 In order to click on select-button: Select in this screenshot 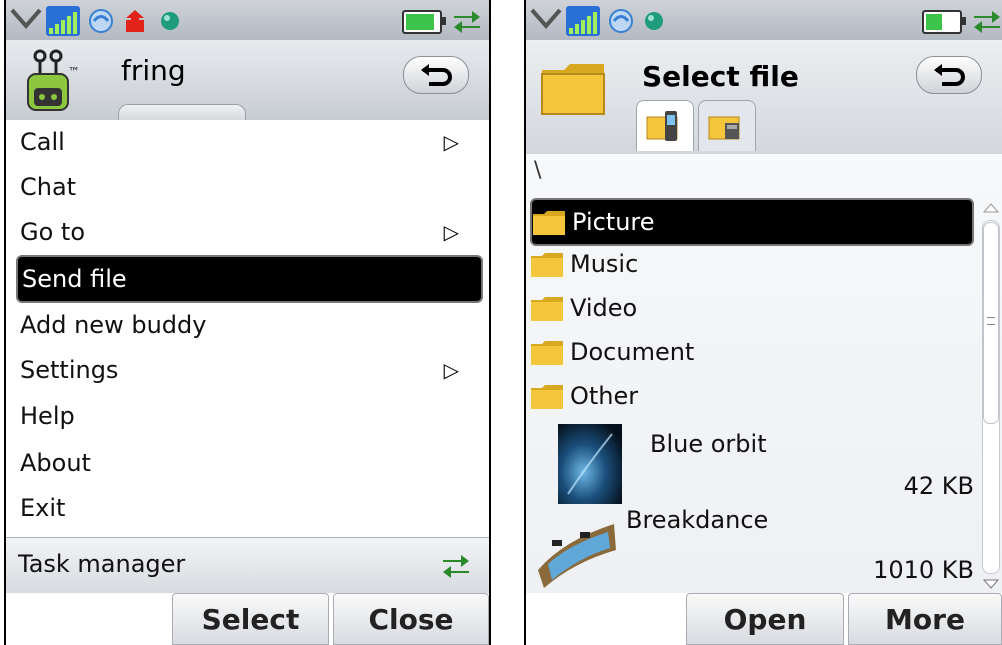, I will do `click(250, 619)`.